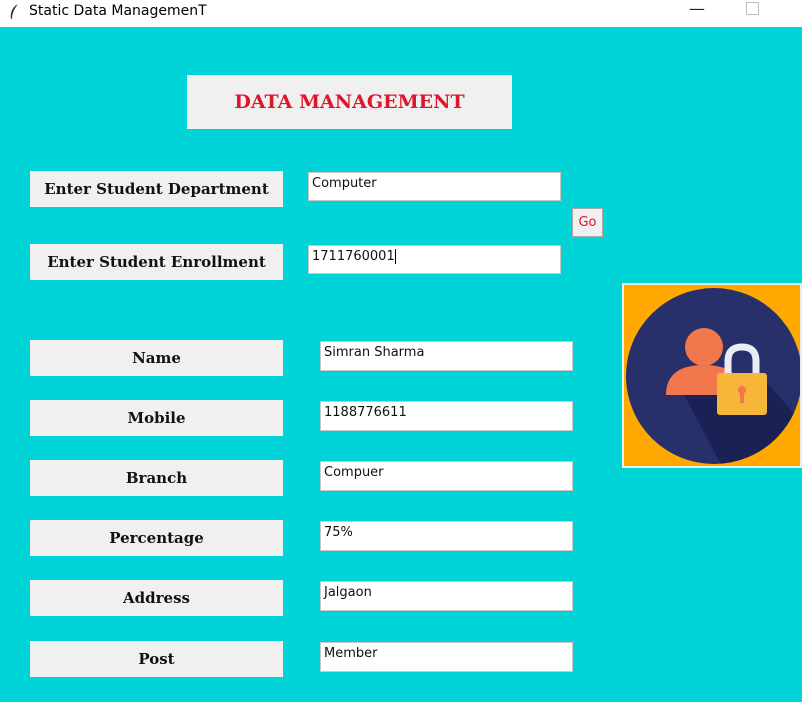 This screenshot has width=802, height=702. What do you see at coordinates (156, 262) in the screenshot?
I see `enrollment-label: Enter Student Enrollment` at bounding box center [156, 262].